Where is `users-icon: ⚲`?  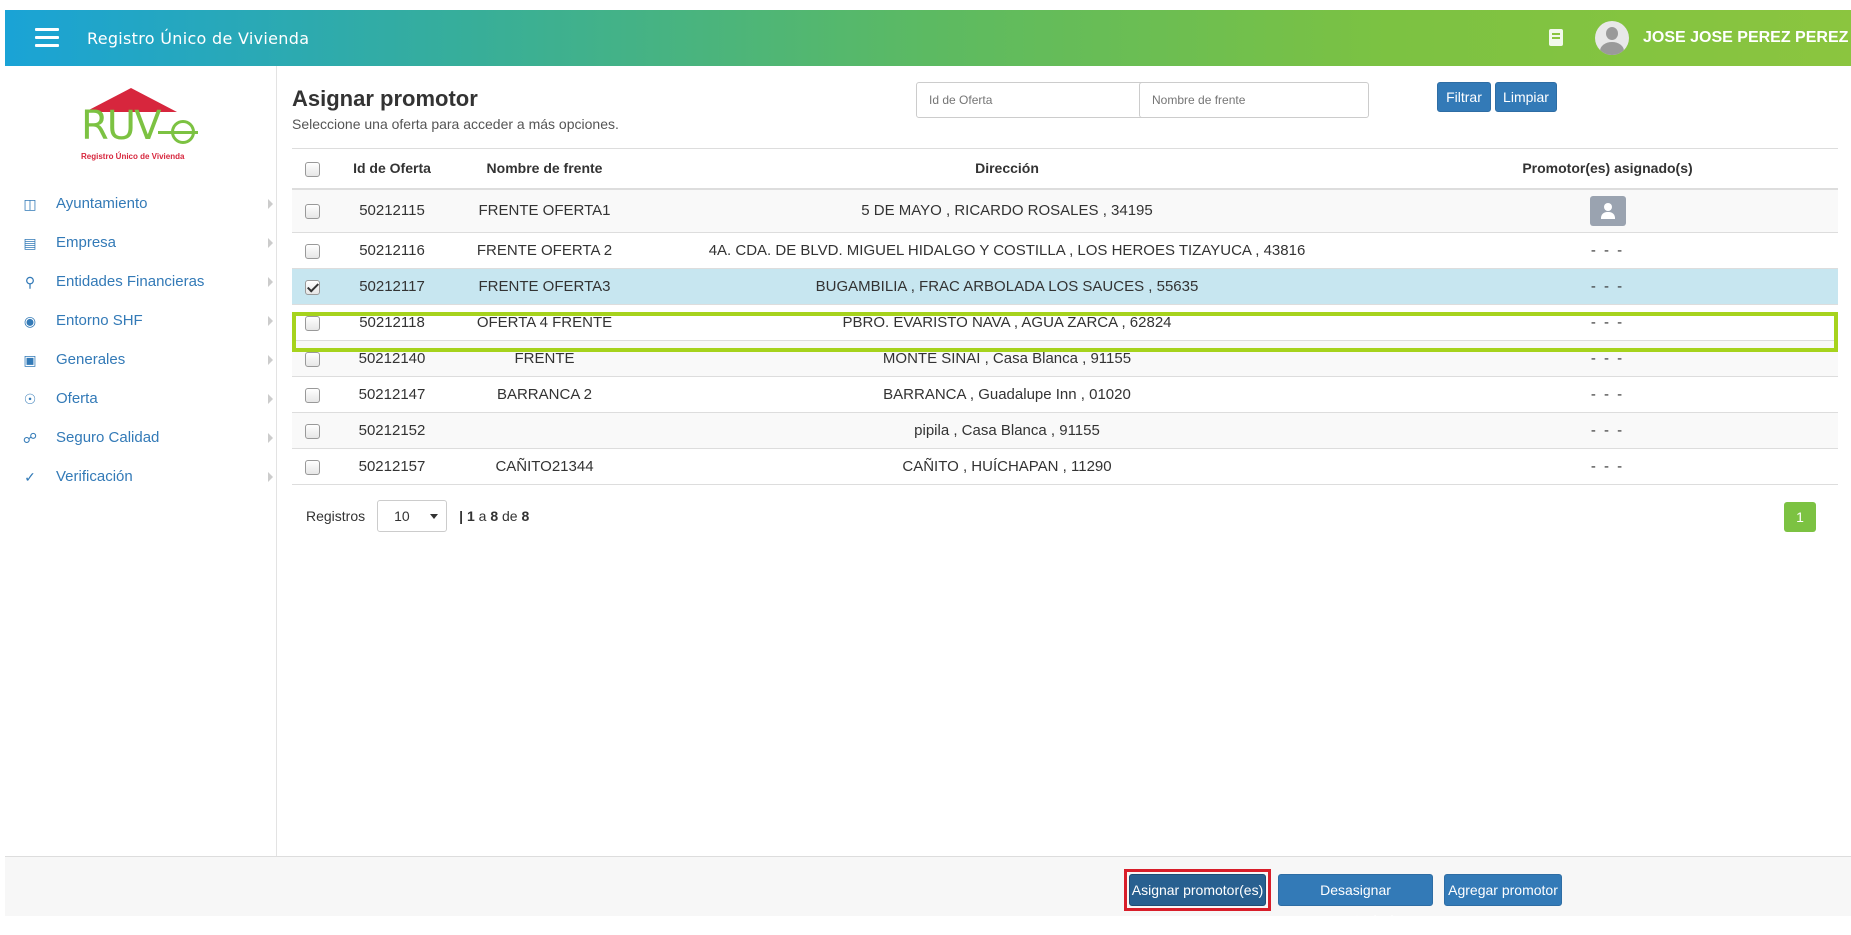 users-icon: ⚲ is located at coordinates (30, 281).